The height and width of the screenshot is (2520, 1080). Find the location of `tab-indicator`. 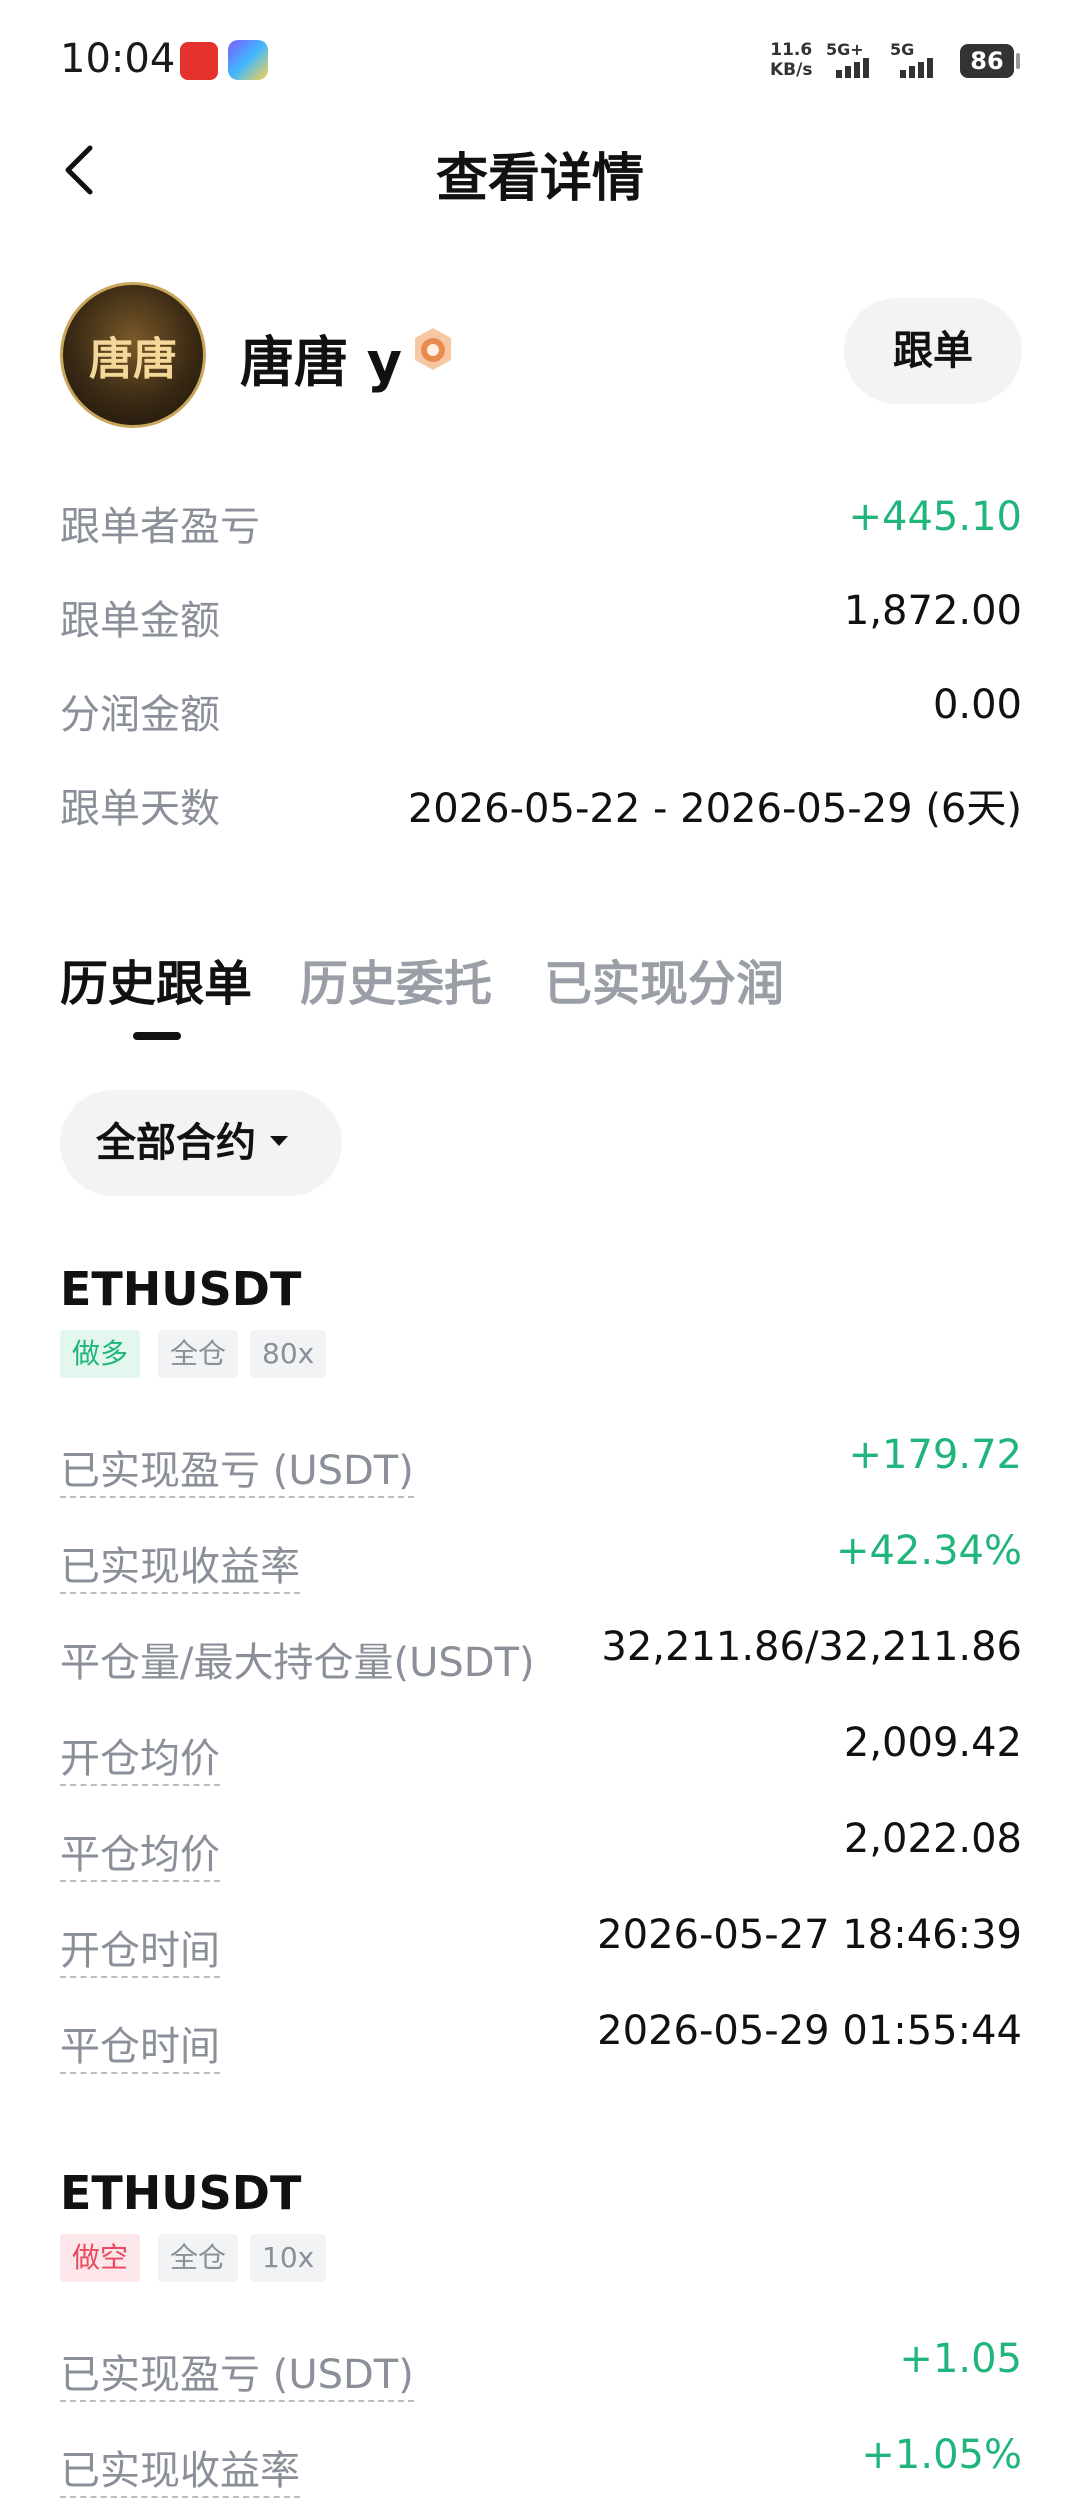

tab-indicator is located at coordinates (157, 1036).